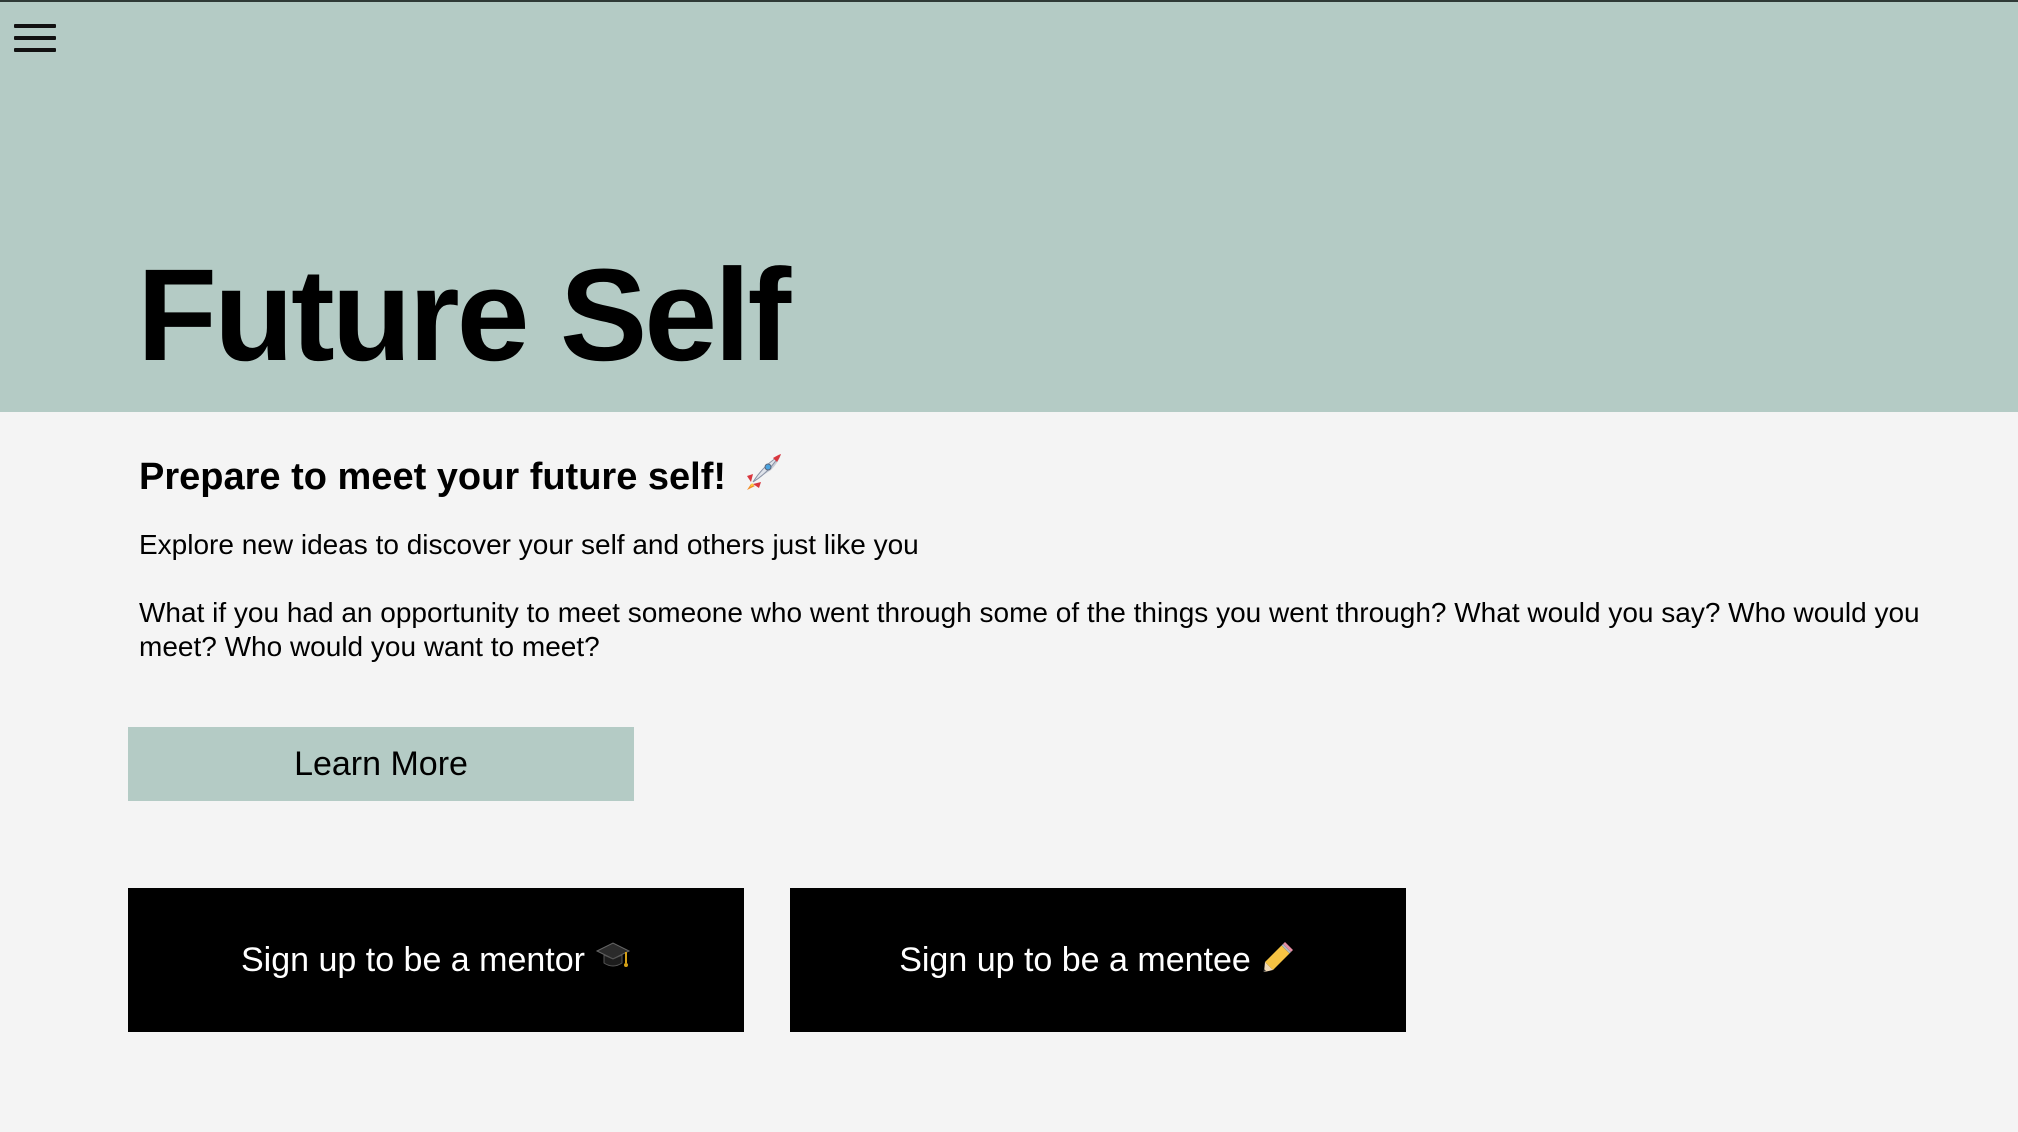 The width and height of the screenshot is (2018, 1132). Describe the element at coordinates (1279, 960) in the screenshot. I see `pencil-icon` at that location.